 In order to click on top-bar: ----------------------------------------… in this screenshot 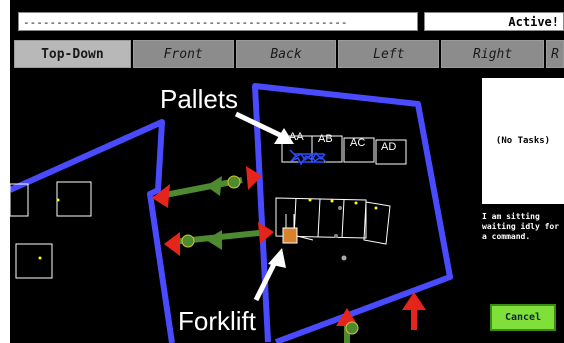, I will do `click(287, 20)`.